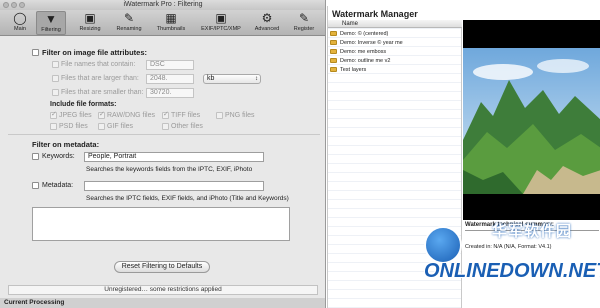 The image size is (600, 308). I want to click on tab-advanced-label: Advanced, so click(267, 29).